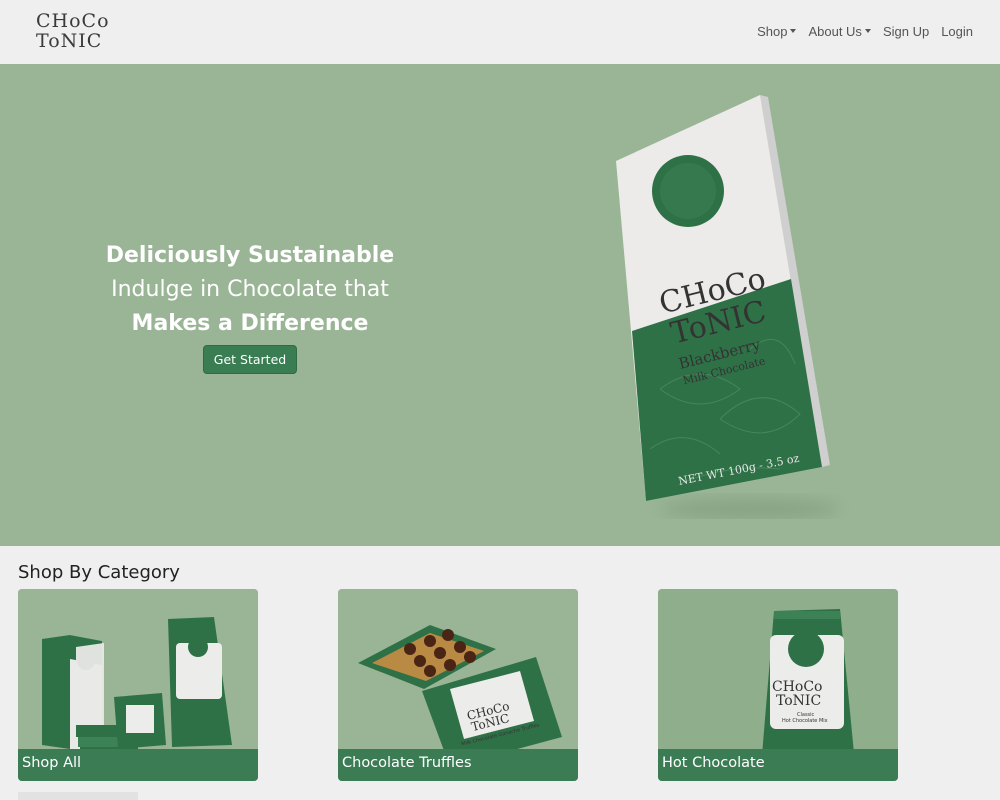 This screenshot has height=800, width=1000. I want to click on hero-tagline: Makes a Difference, so click(250, 323).